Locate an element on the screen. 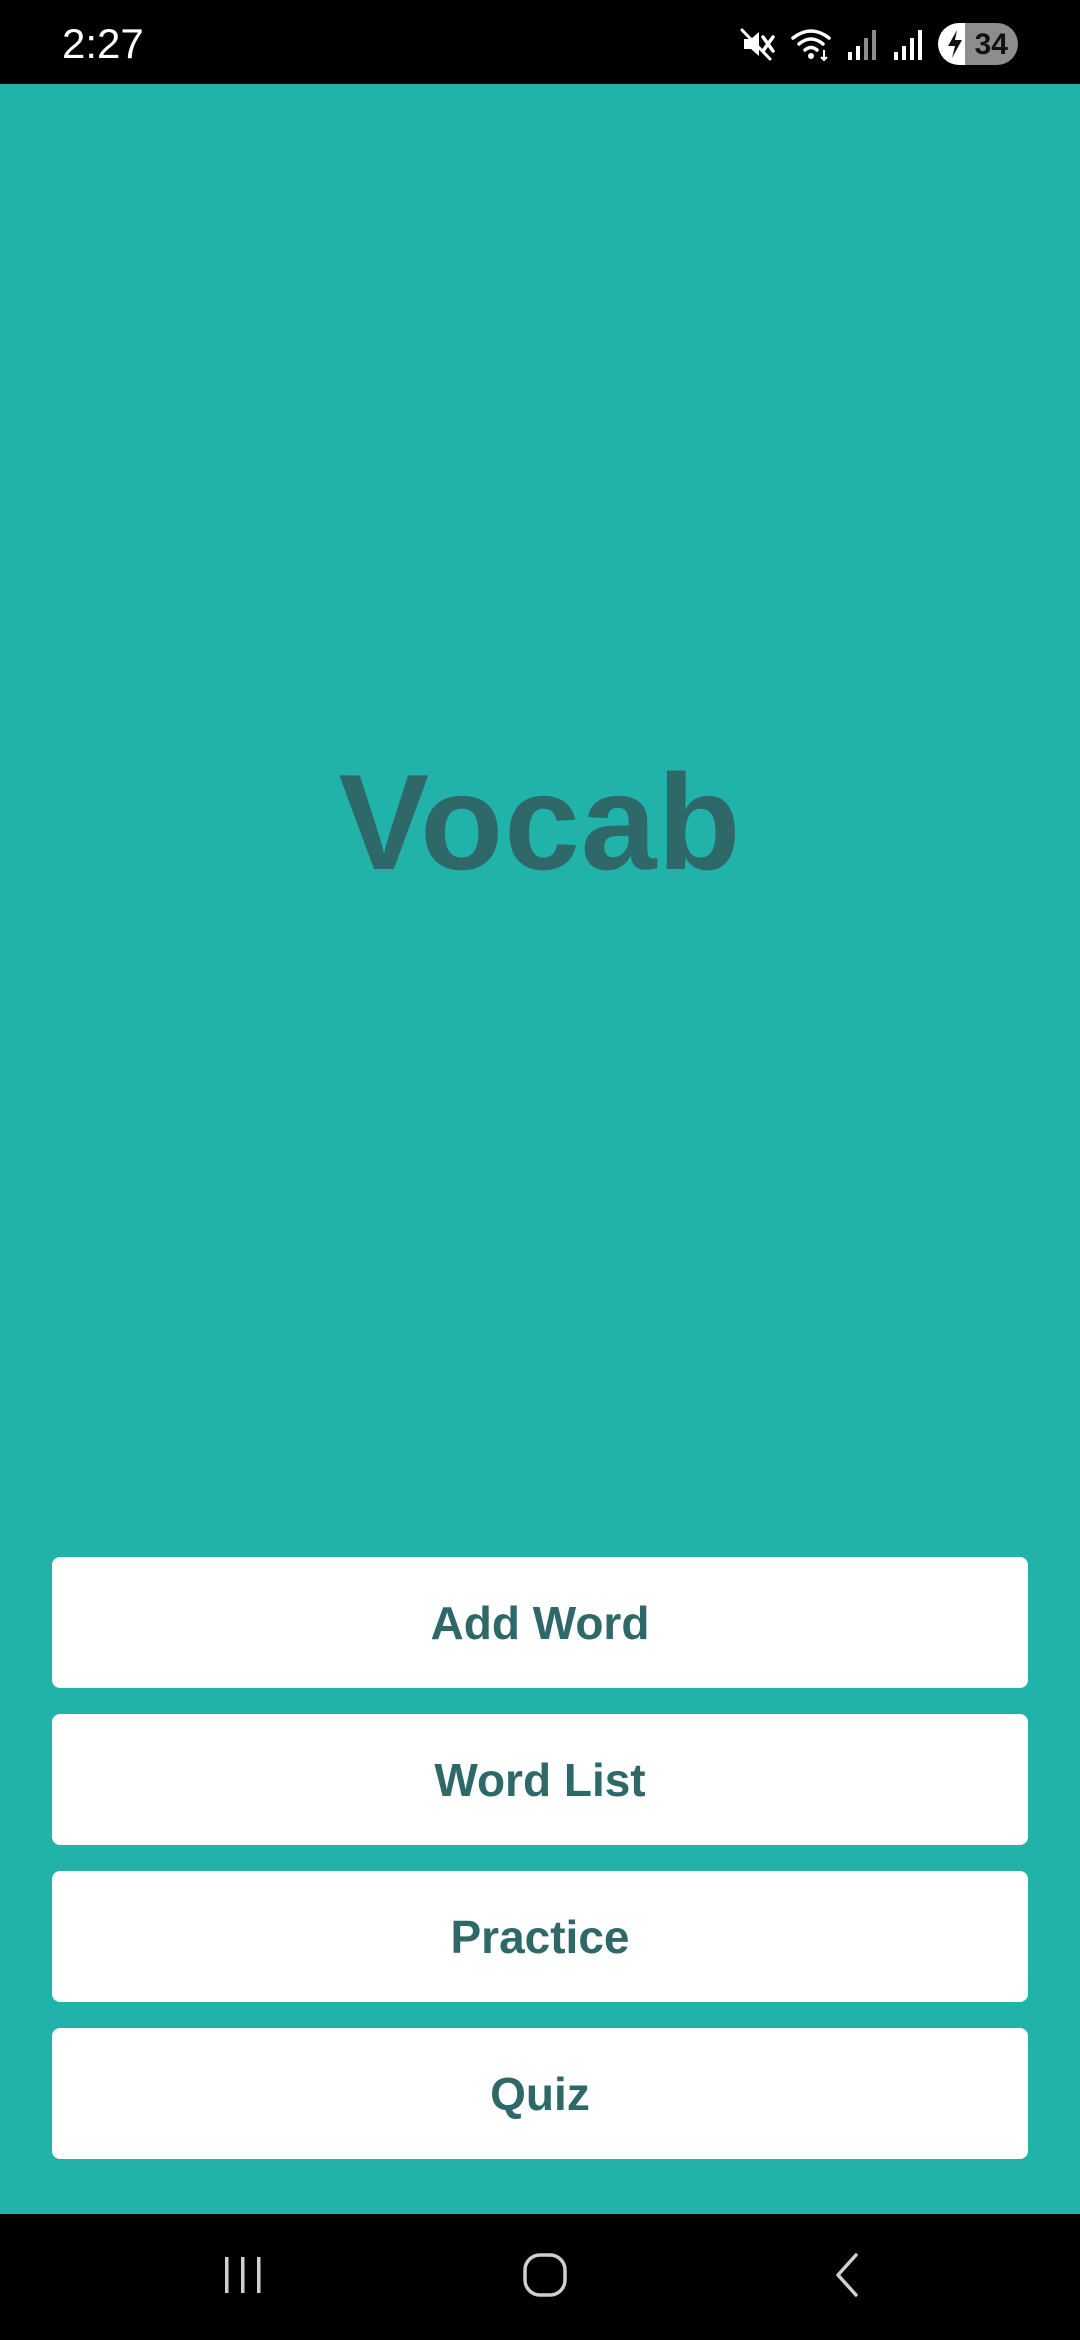  word-list-button: Word List is located at coordinates (540, 1779).